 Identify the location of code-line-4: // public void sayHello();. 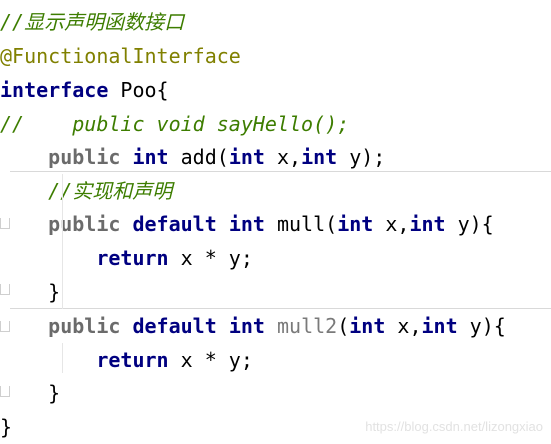
(275, 124).